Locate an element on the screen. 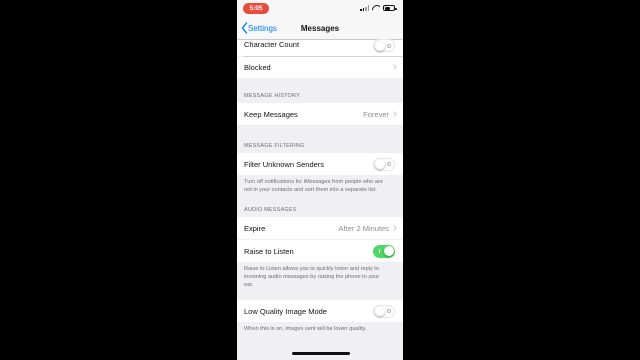 Image resolution: width=640 pixels, height=360 pixels. status-time: 5:05 is located at coordinates (256, 8).